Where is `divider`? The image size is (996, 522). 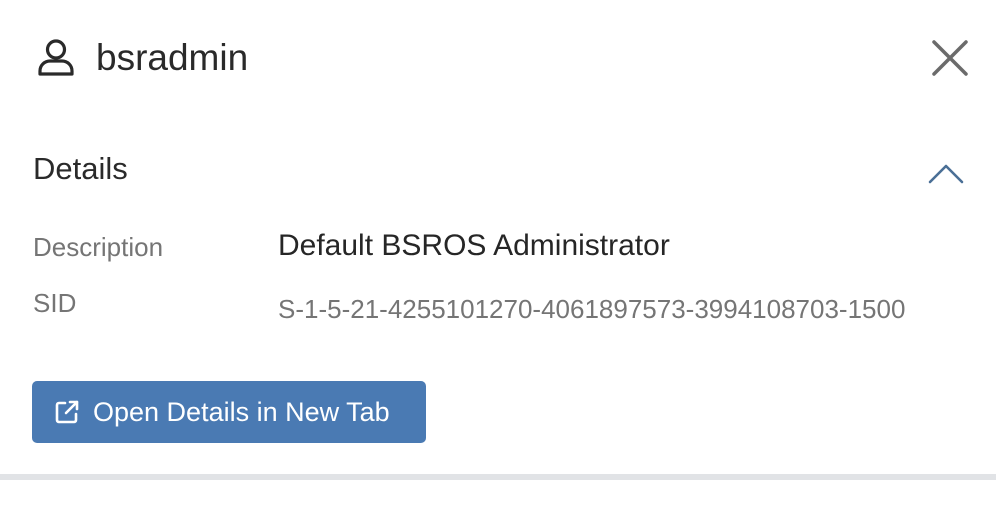
divider is located at coordinates (498, 477).